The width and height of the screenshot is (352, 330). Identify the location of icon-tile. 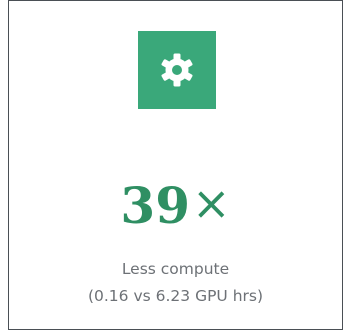
(177, 70).